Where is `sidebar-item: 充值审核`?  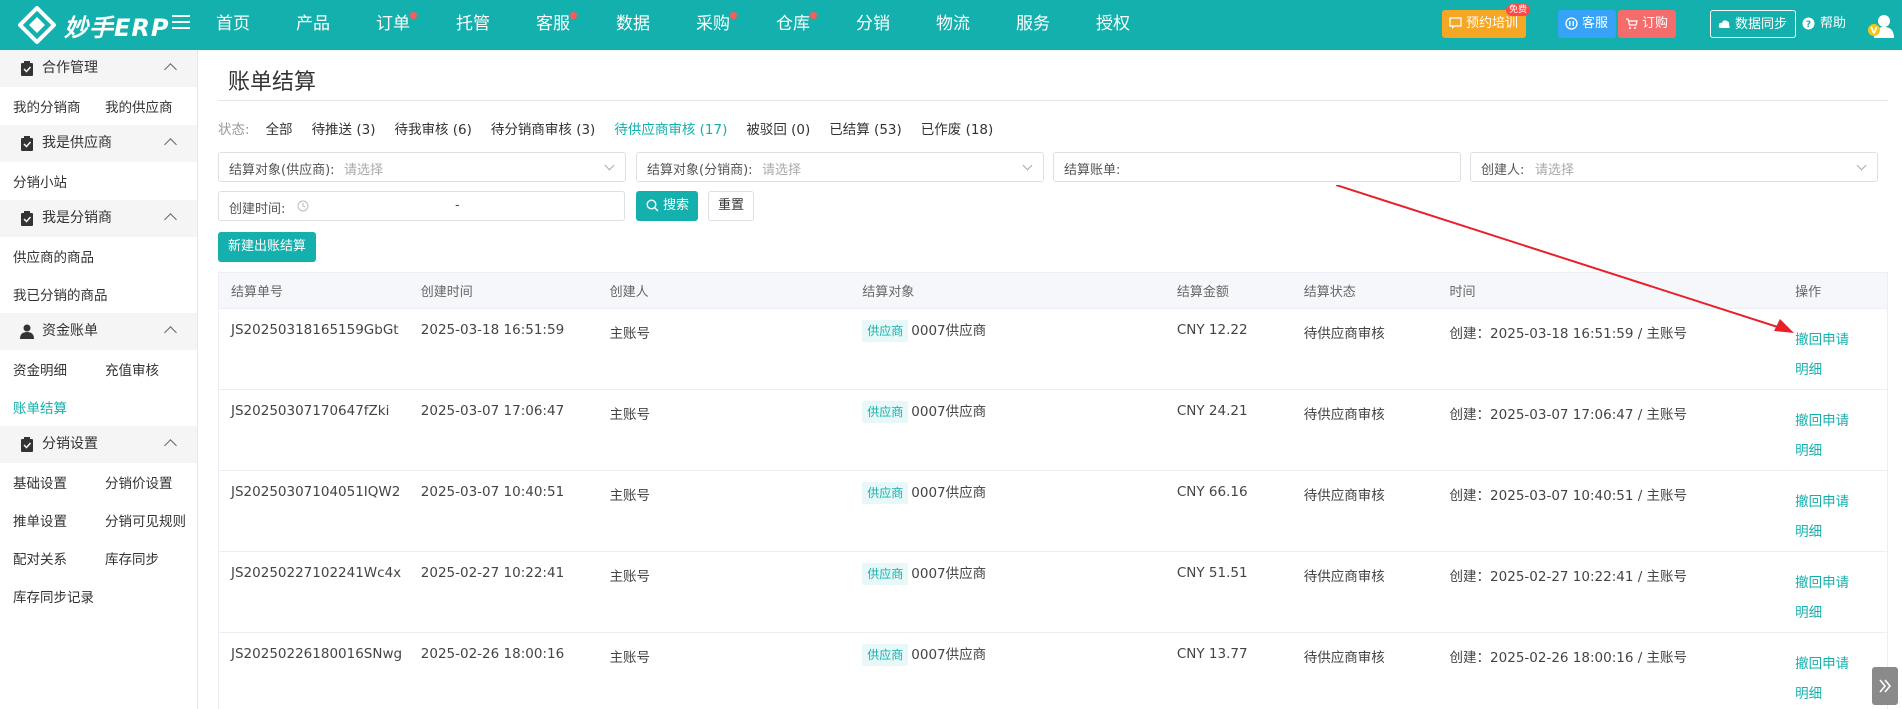
sidebar-item: 充值审核 is located at coordinates (151, 369).